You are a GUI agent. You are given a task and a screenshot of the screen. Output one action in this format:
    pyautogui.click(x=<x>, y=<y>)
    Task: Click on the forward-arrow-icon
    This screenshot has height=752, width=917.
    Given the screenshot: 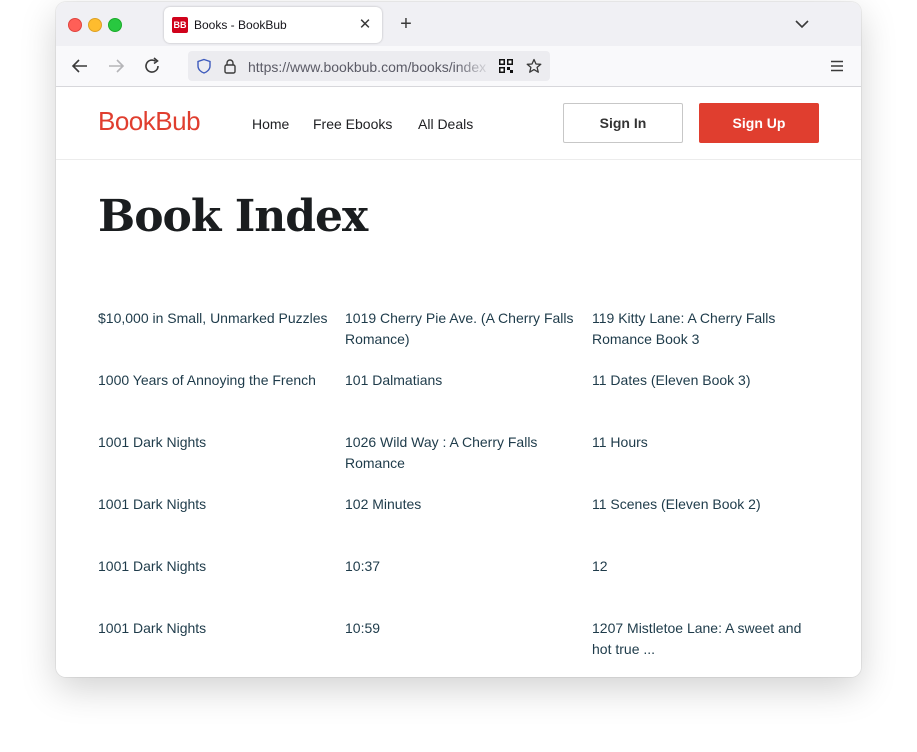 What is the action you would take?
    pyautogui.click(x=116, y=66)
    